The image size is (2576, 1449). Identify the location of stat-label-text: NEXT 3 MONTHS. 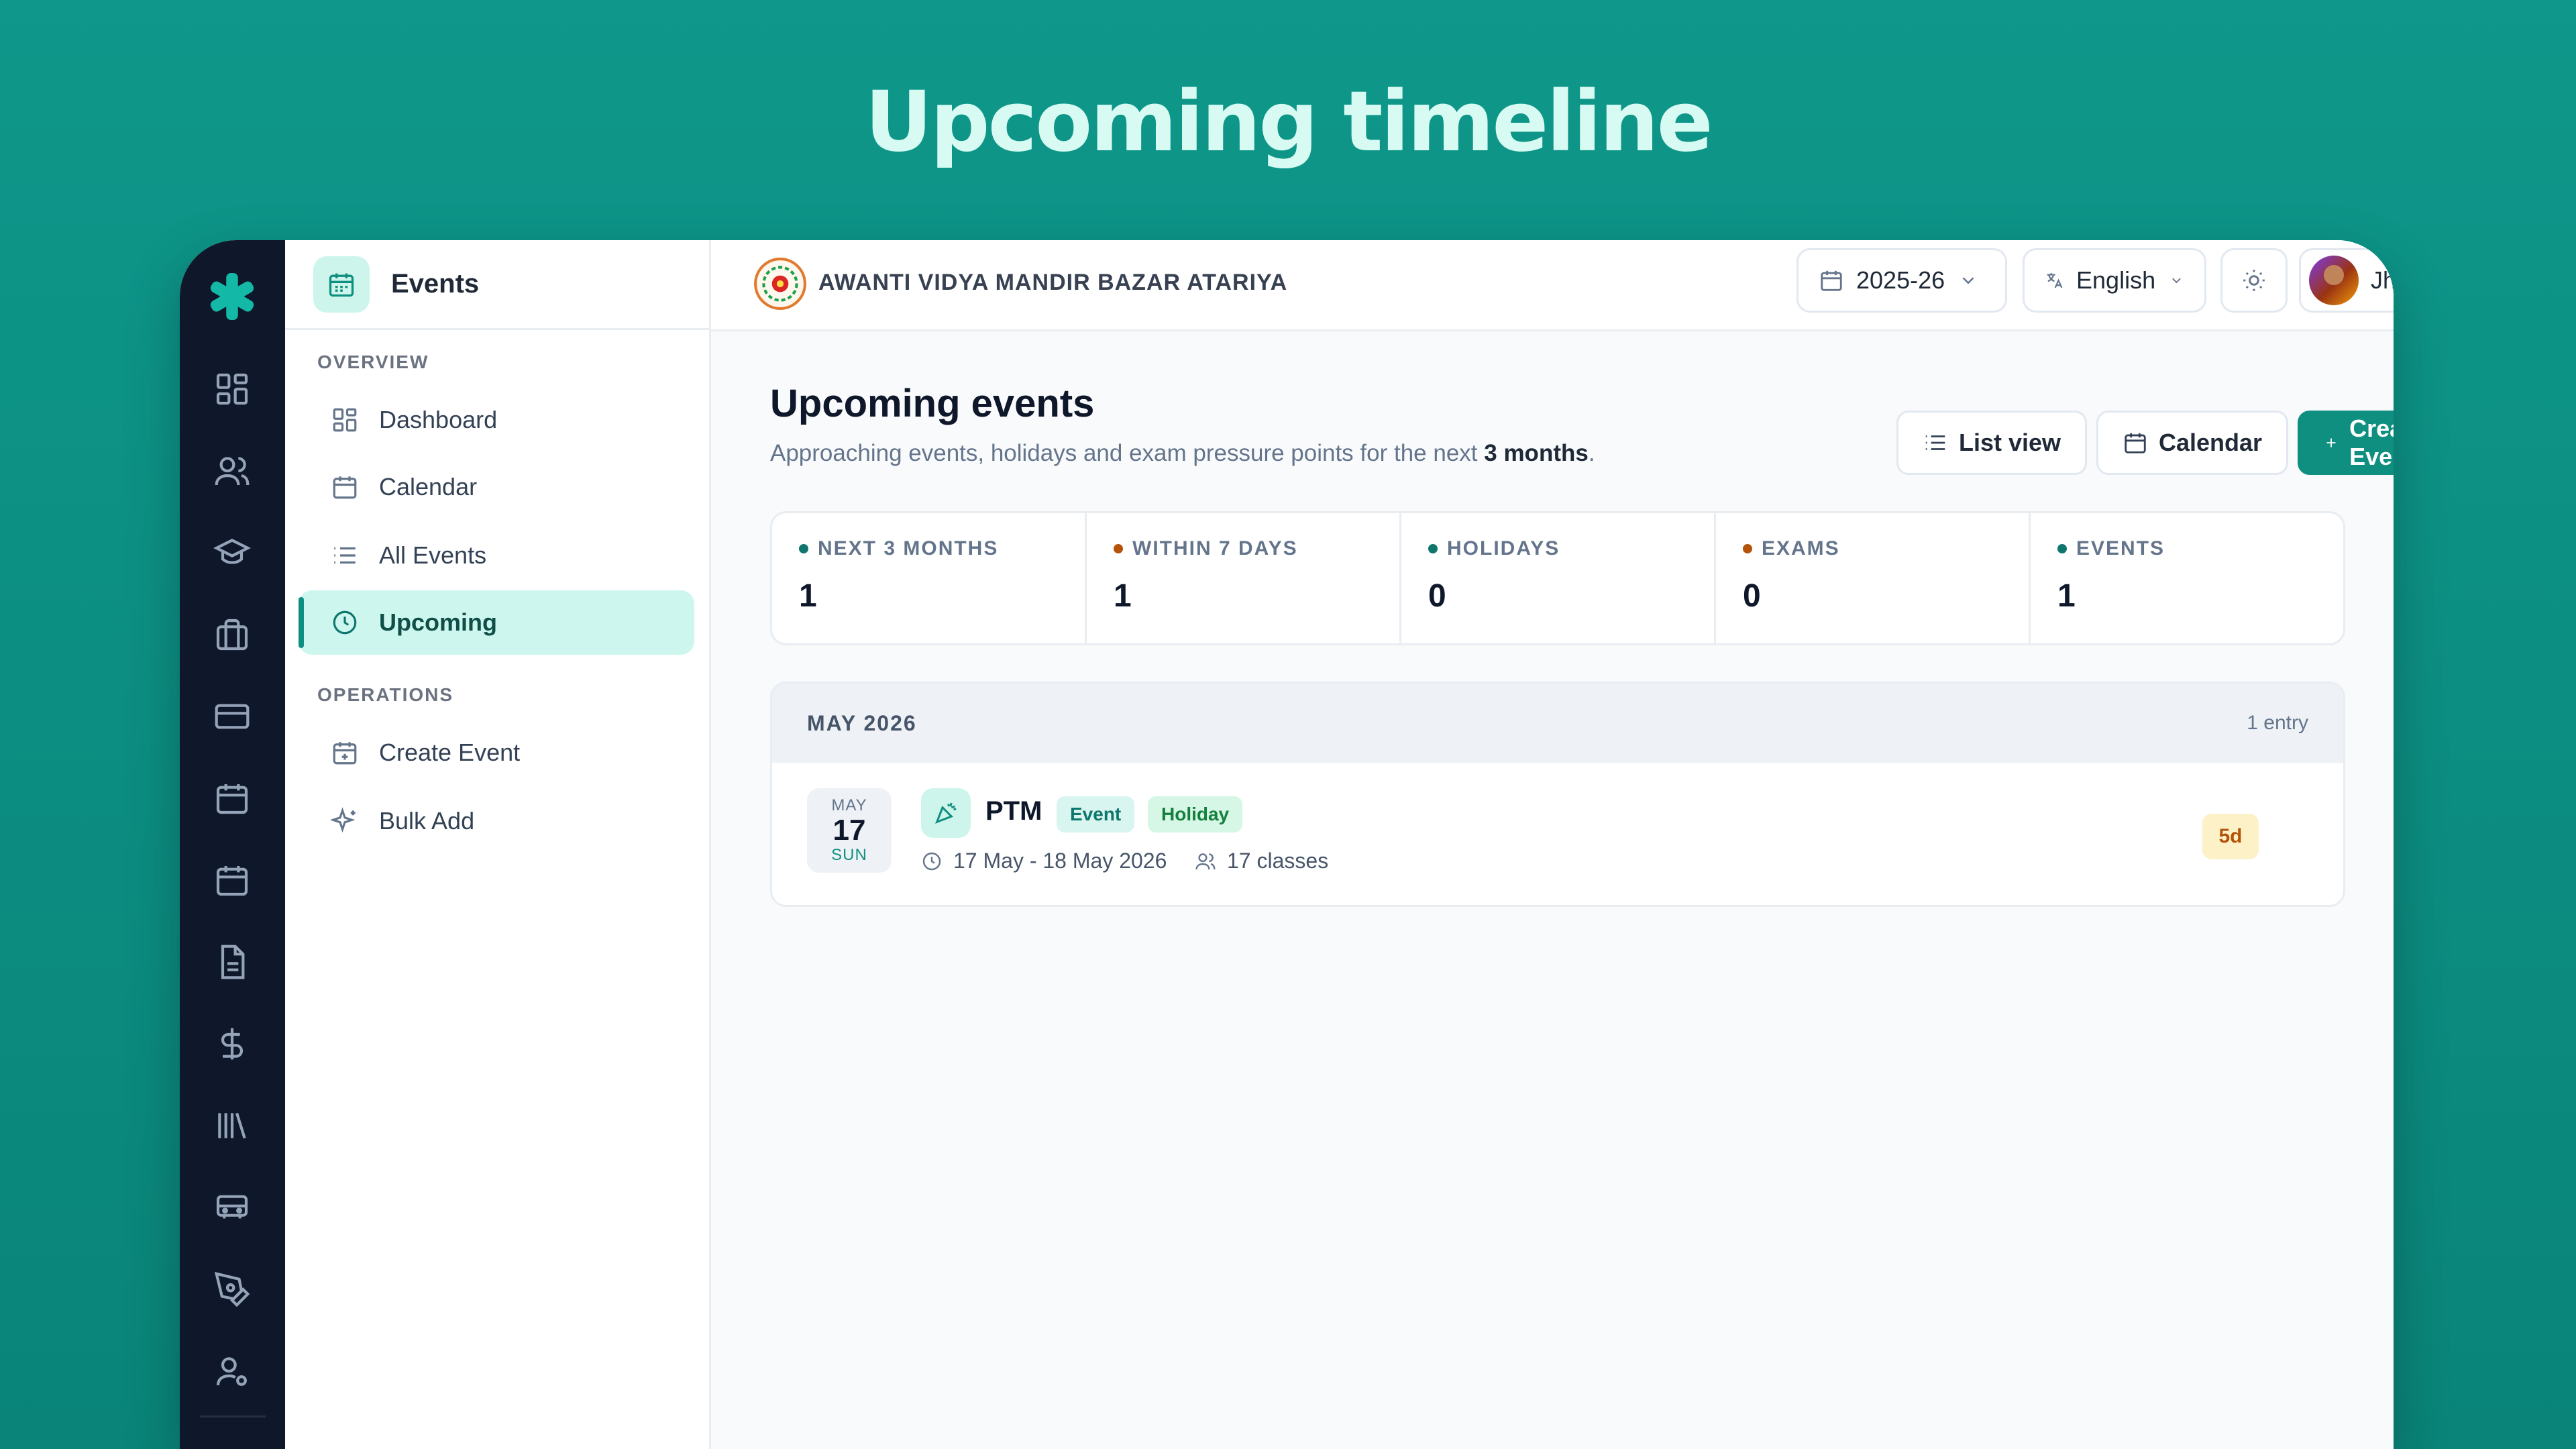
(908, 548).